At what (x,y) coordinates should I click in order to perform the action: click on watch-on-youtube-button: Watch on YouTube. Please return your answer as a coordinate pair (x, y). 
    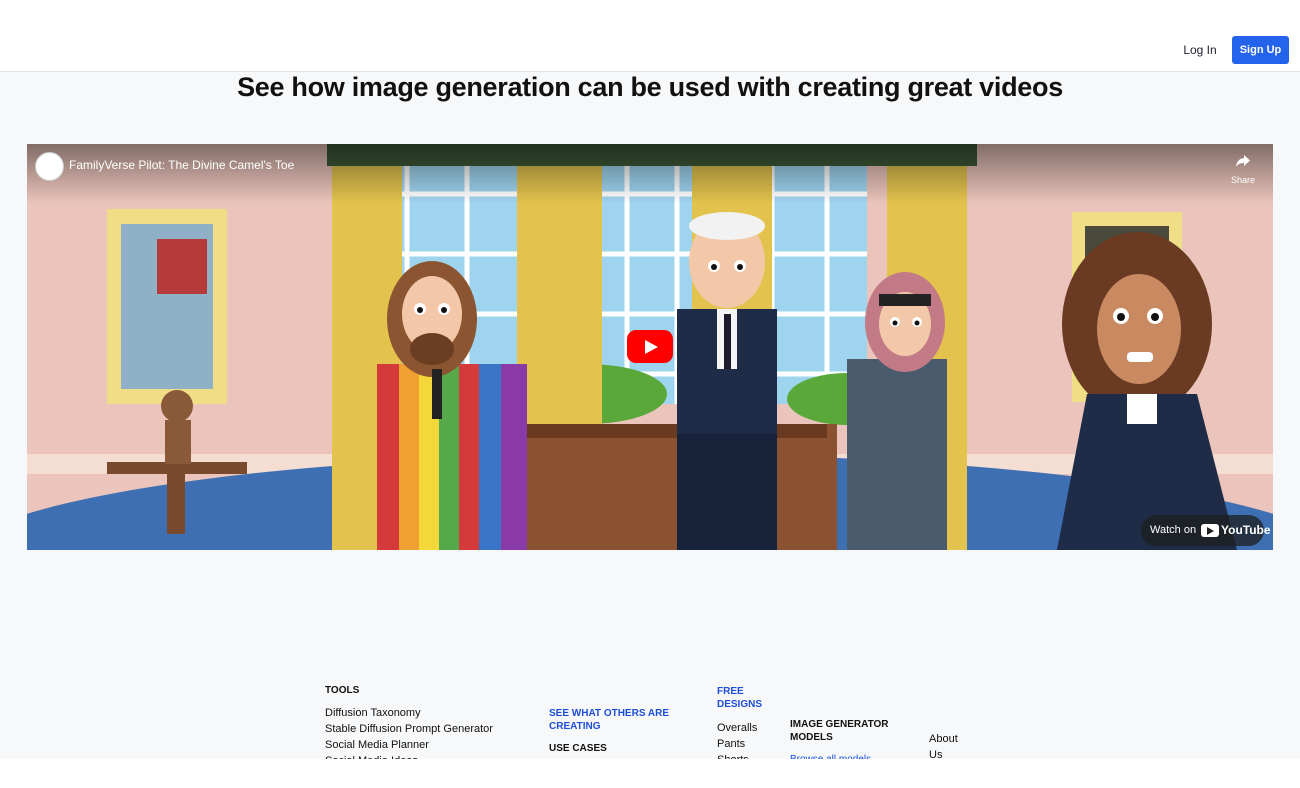
    Looking at the image, I should click on (1206, 530).